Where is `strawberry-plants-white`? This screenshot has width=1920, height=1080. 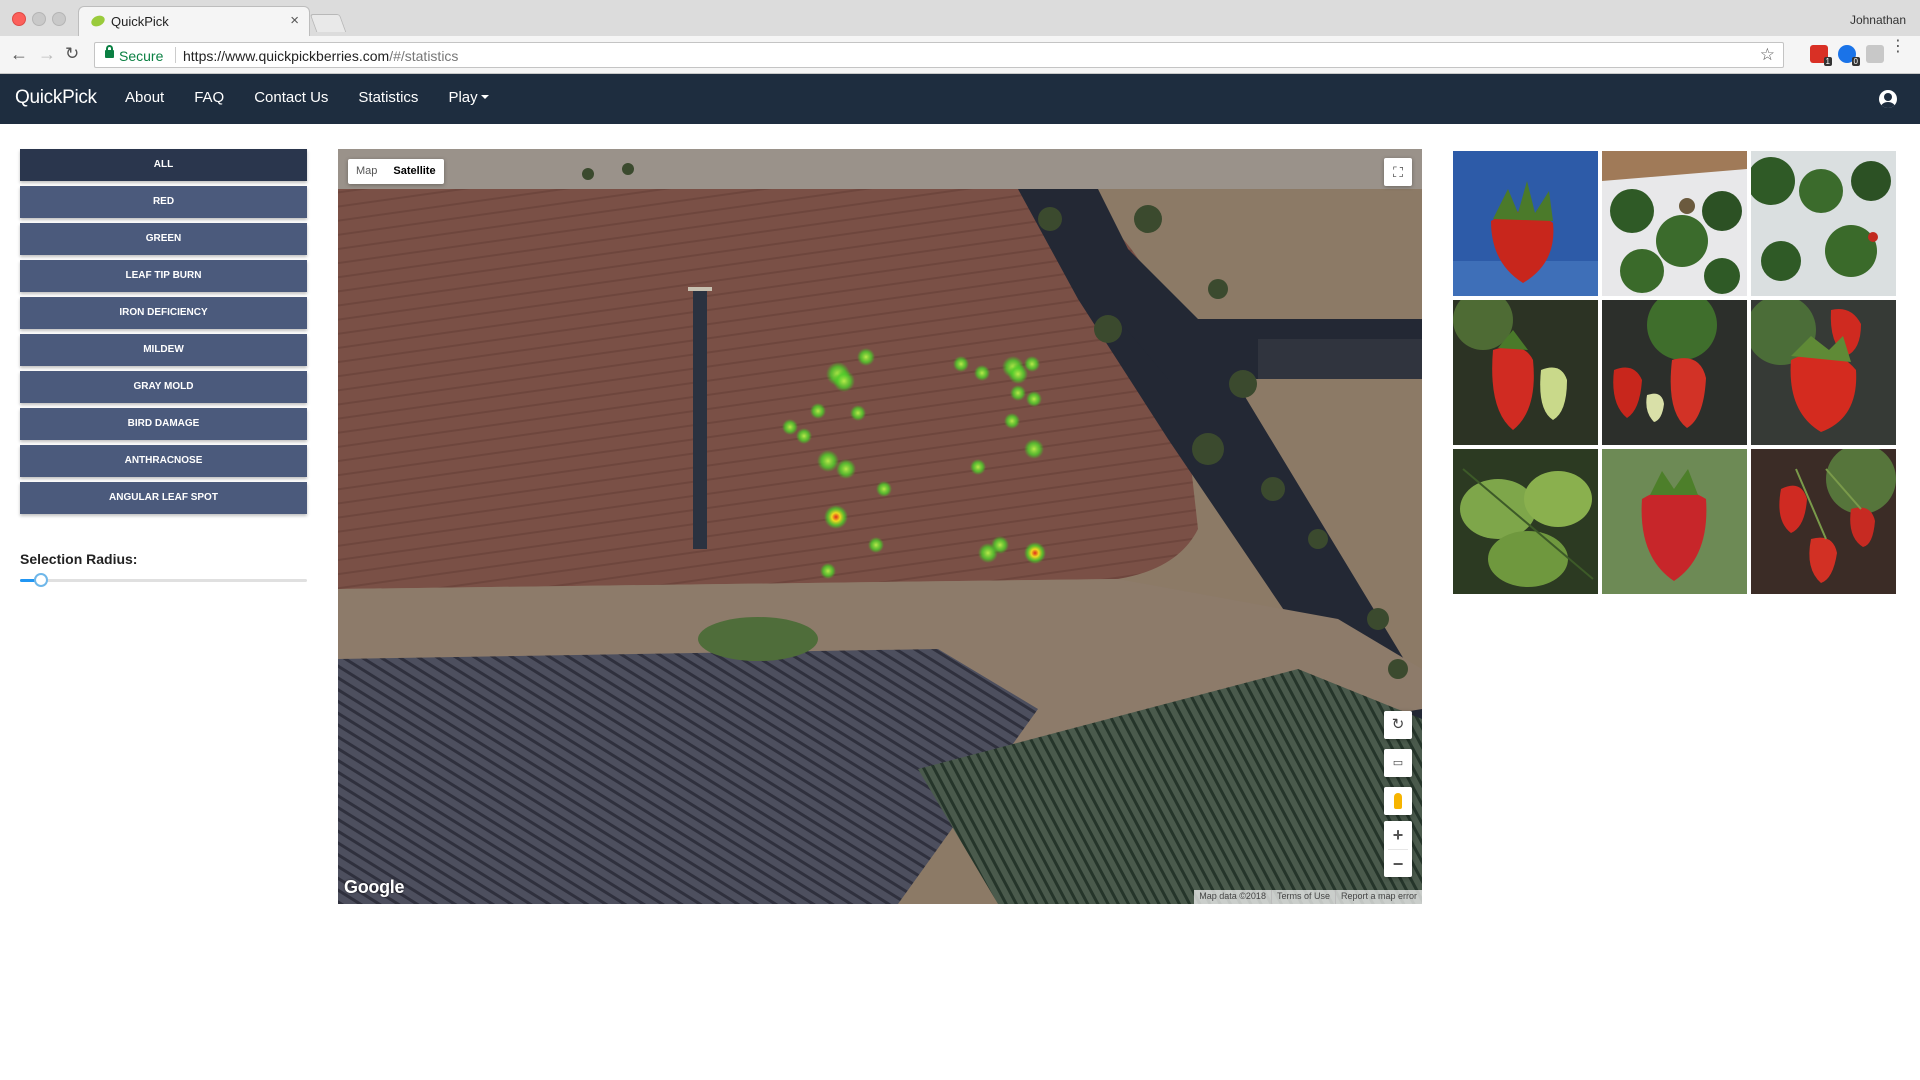
strawberry-plants-white is located at coordinates (1674, 223).